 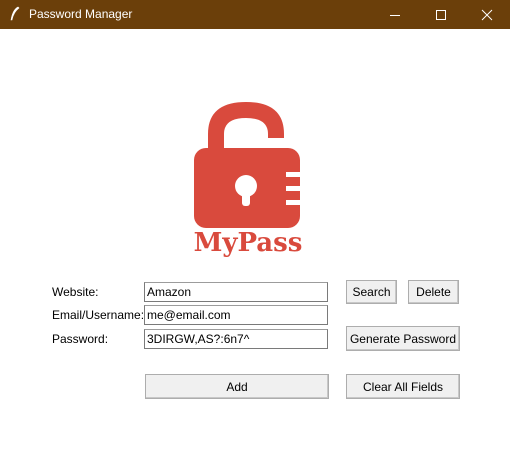 What do you see at coordinates (433, 292) in the screenshot?
I see `delete-button: Delete` at bounding box center [433, 292].